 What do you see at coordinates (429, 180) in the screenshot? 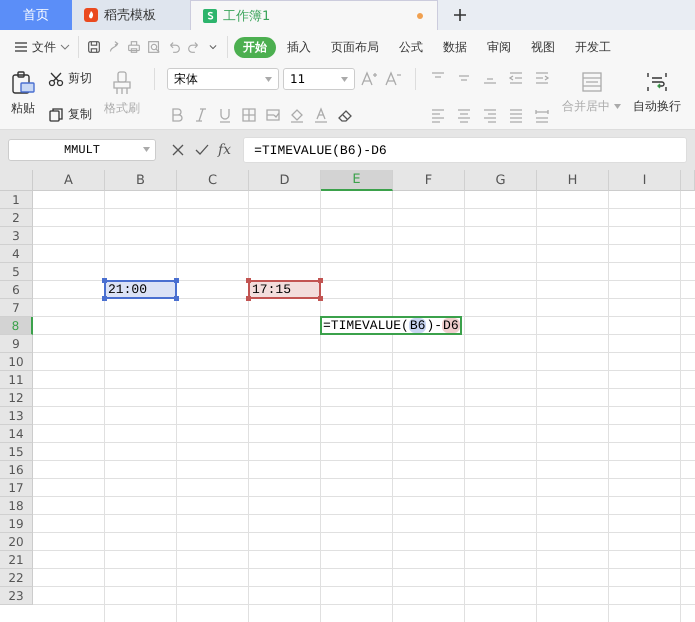
I see `column-header: F` at bounding box center [429, 180].